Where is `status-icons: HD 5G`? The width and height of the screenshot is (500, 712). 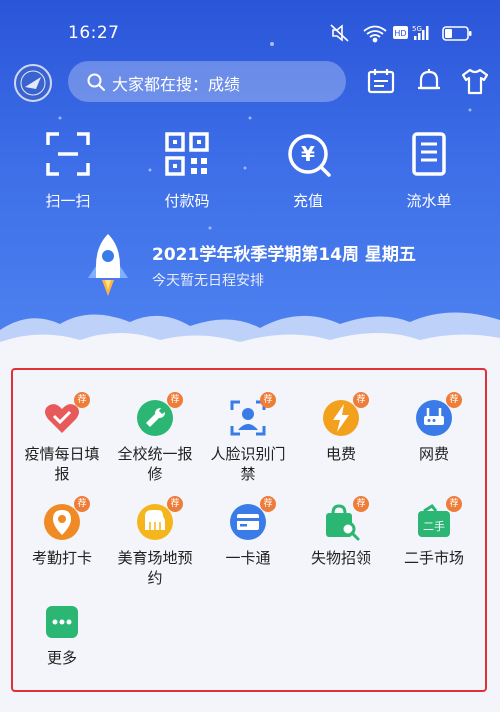 status-icons: HD 5G is located at coordinates (401, 33).